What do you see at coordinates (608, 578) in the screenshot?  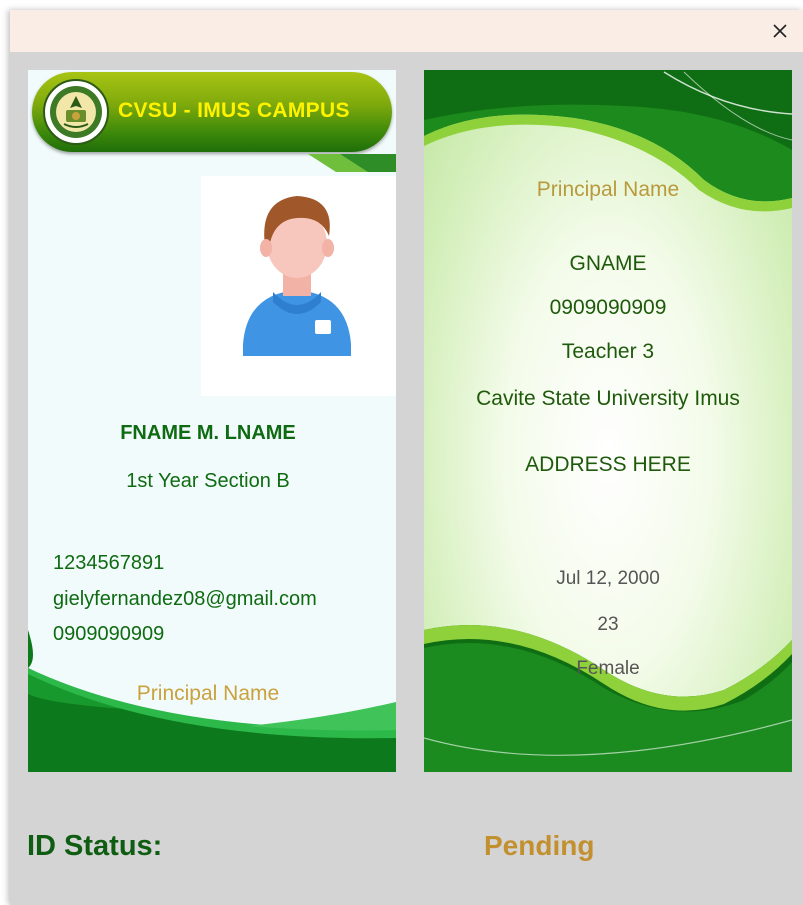 I see `birthdate: Jul 12, 2000` at bounding box center [608, 578].